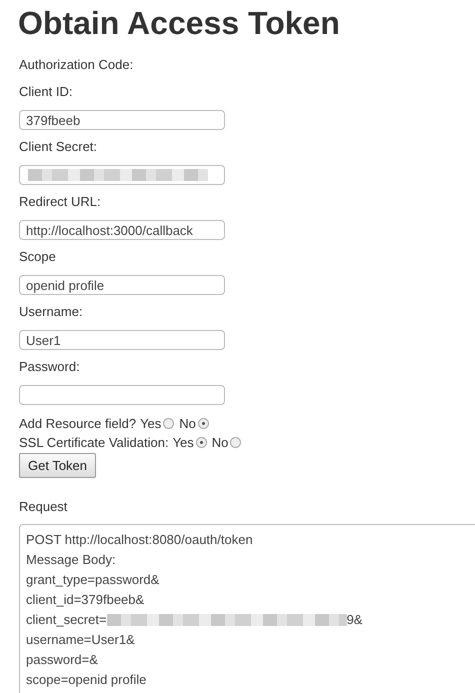 The image size is (475, 693). What do you see at coordinates (81, 640) in the screenshot?
I see `request-line: username=User1&` at bounding box center [81, 640].